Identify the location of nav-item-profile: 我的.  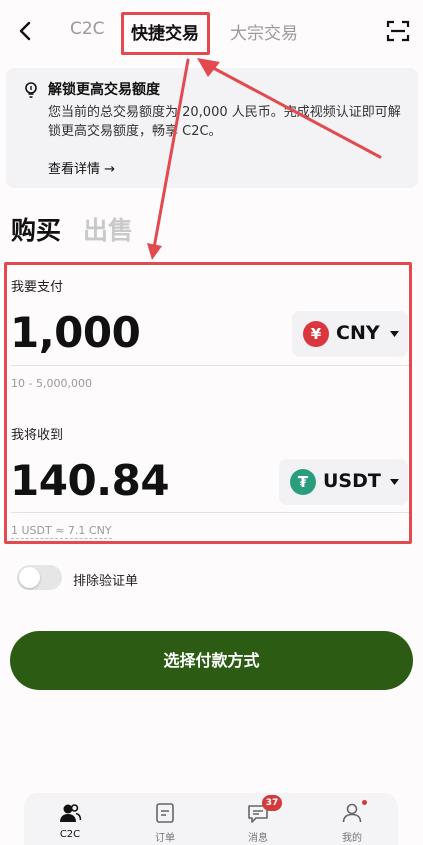
(352, 819).